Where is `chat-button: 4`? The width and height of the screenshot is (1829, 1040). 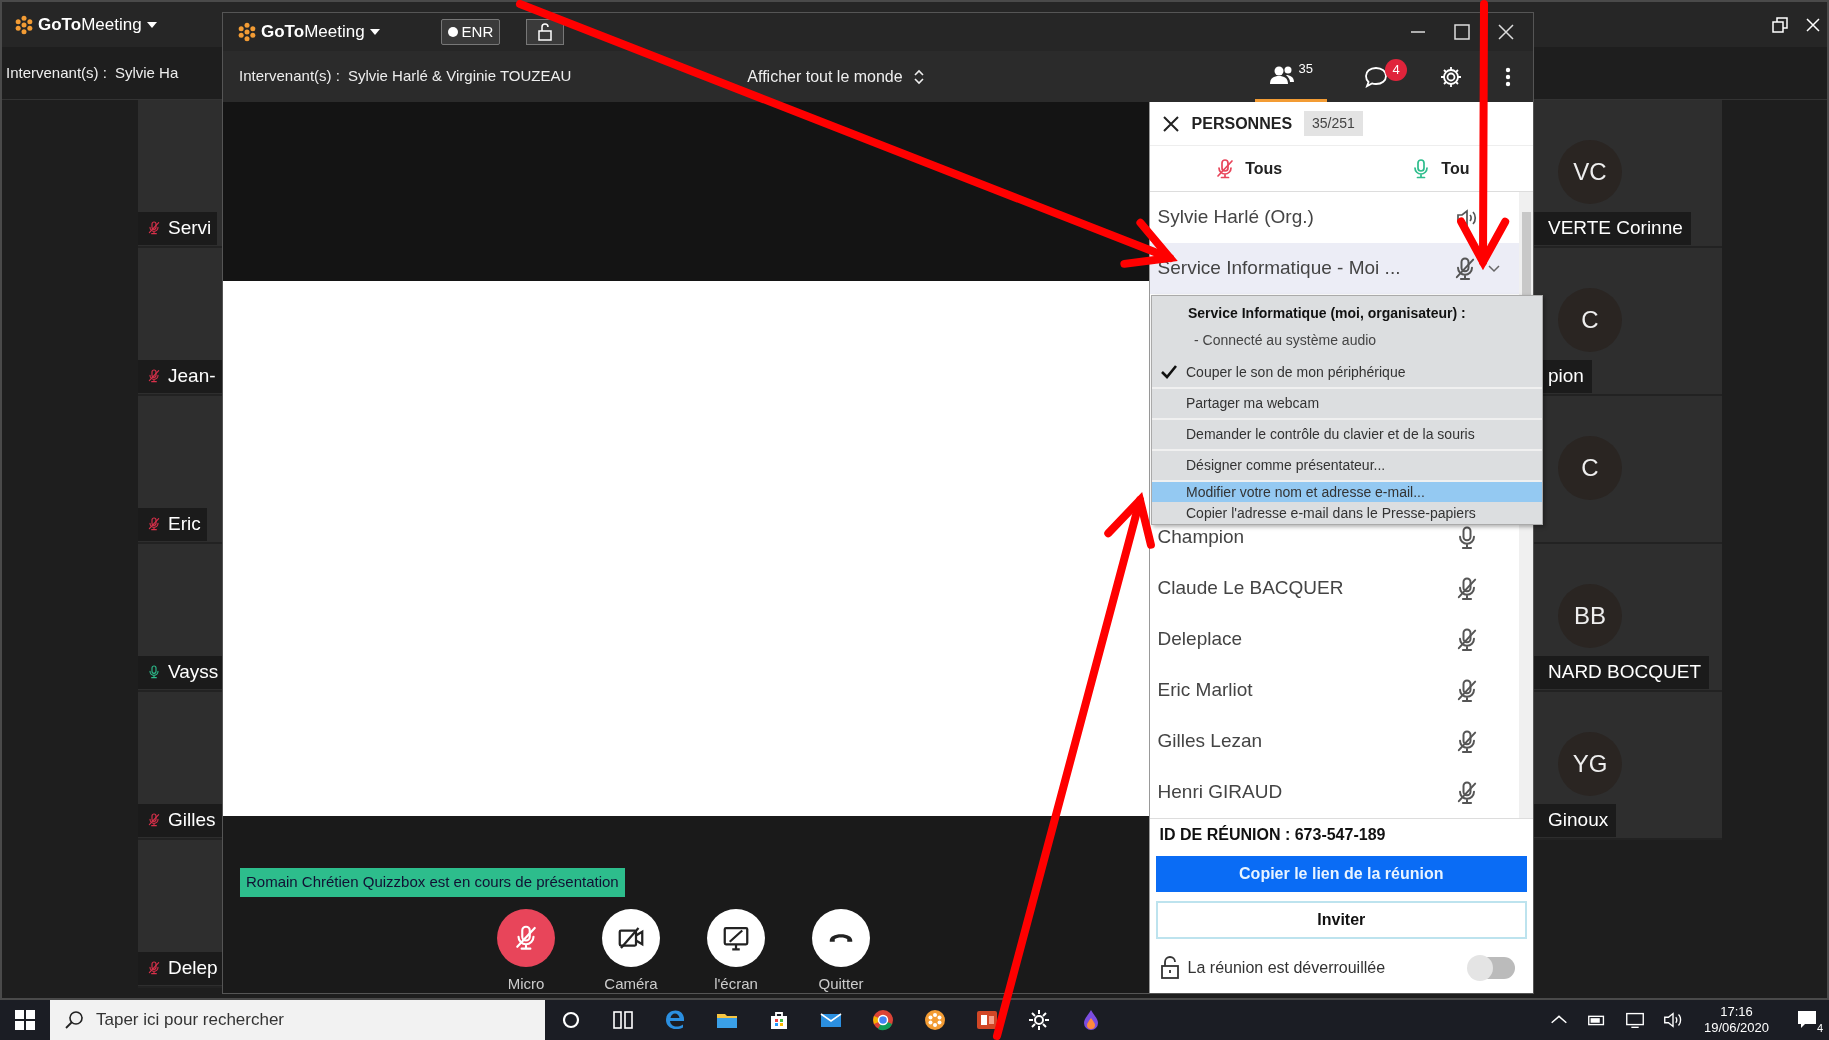
chat-button: 4 is located at coordinates (1376, 76).